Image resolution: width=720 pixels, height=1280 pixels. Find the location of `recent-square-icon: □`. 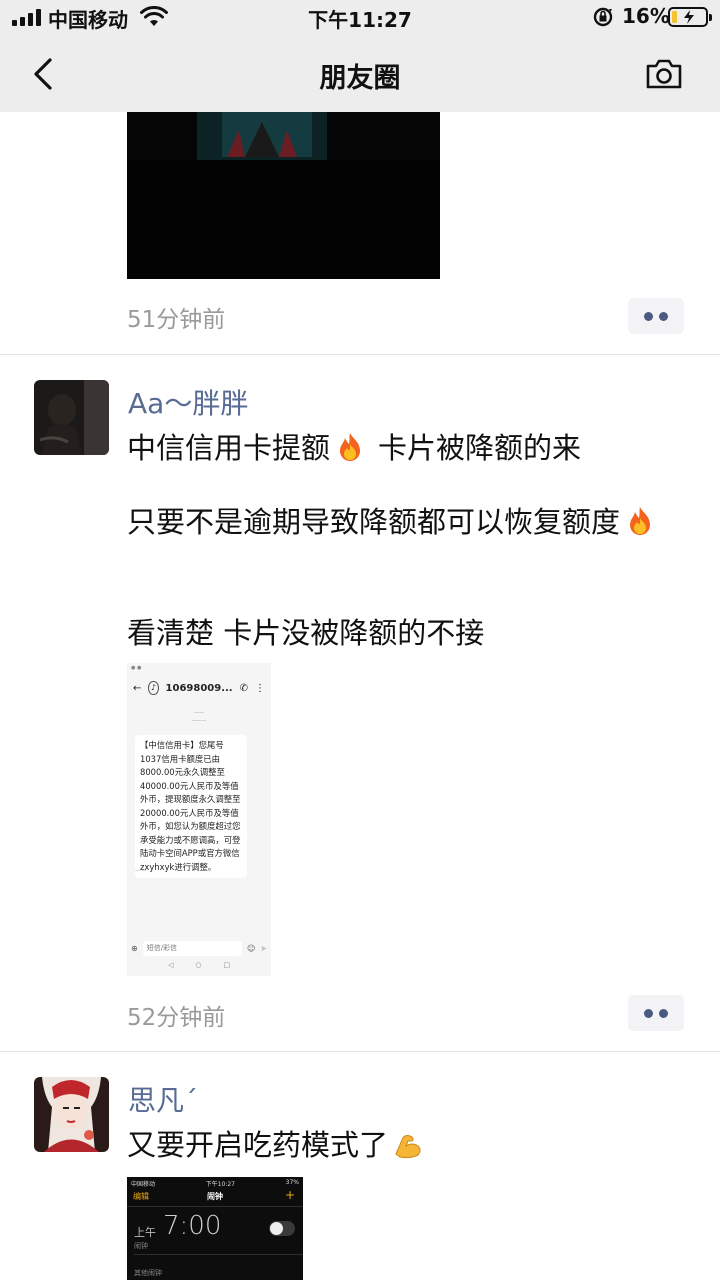

recent-square-icon: □ is located at coordinates (227, 965).